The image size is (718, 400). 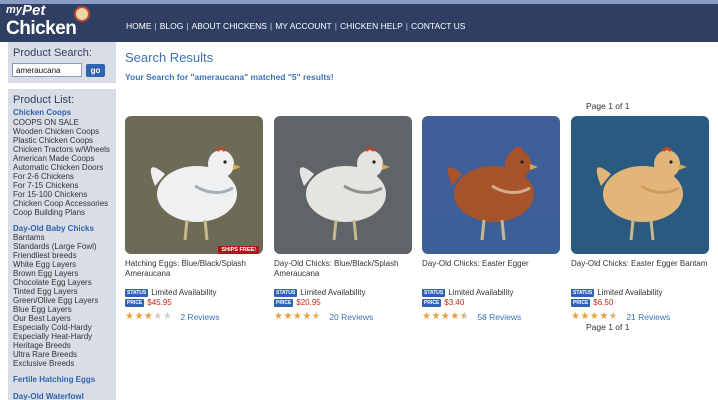 What do you see at coordinates (62, 363) in the screenshot?
I see `category-link: Exclusive Breeds` at bounding box center [62, 363].